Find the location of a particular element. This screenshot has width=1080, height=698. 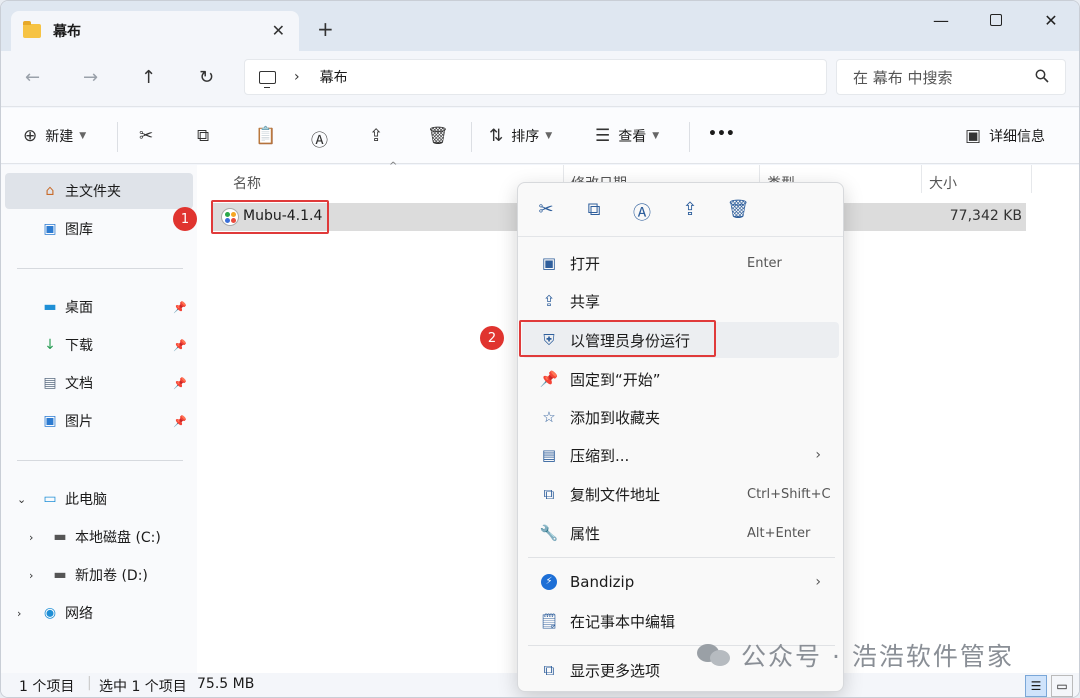

gallery-icon: ▣ is located at coordinates (50, 229).